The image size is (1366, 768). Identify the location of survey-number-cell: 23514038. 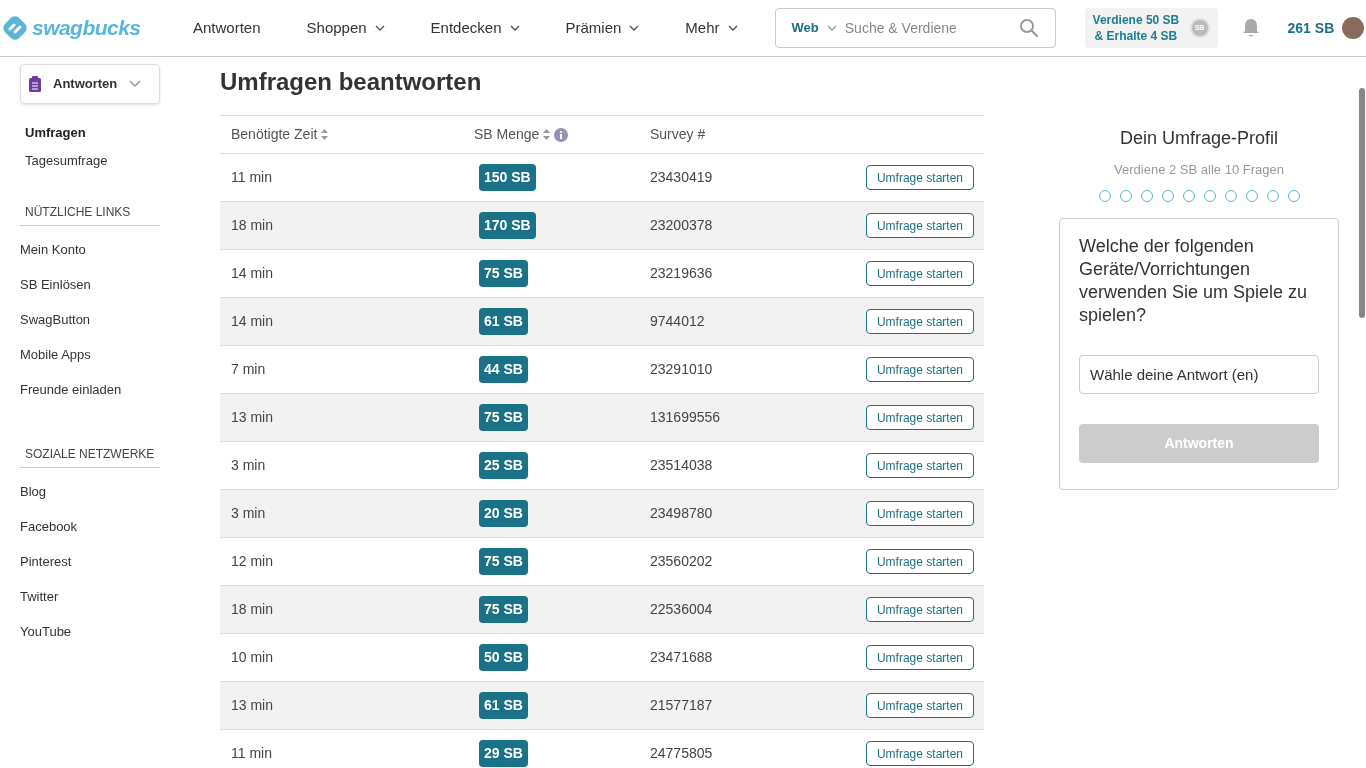
(681, 465).